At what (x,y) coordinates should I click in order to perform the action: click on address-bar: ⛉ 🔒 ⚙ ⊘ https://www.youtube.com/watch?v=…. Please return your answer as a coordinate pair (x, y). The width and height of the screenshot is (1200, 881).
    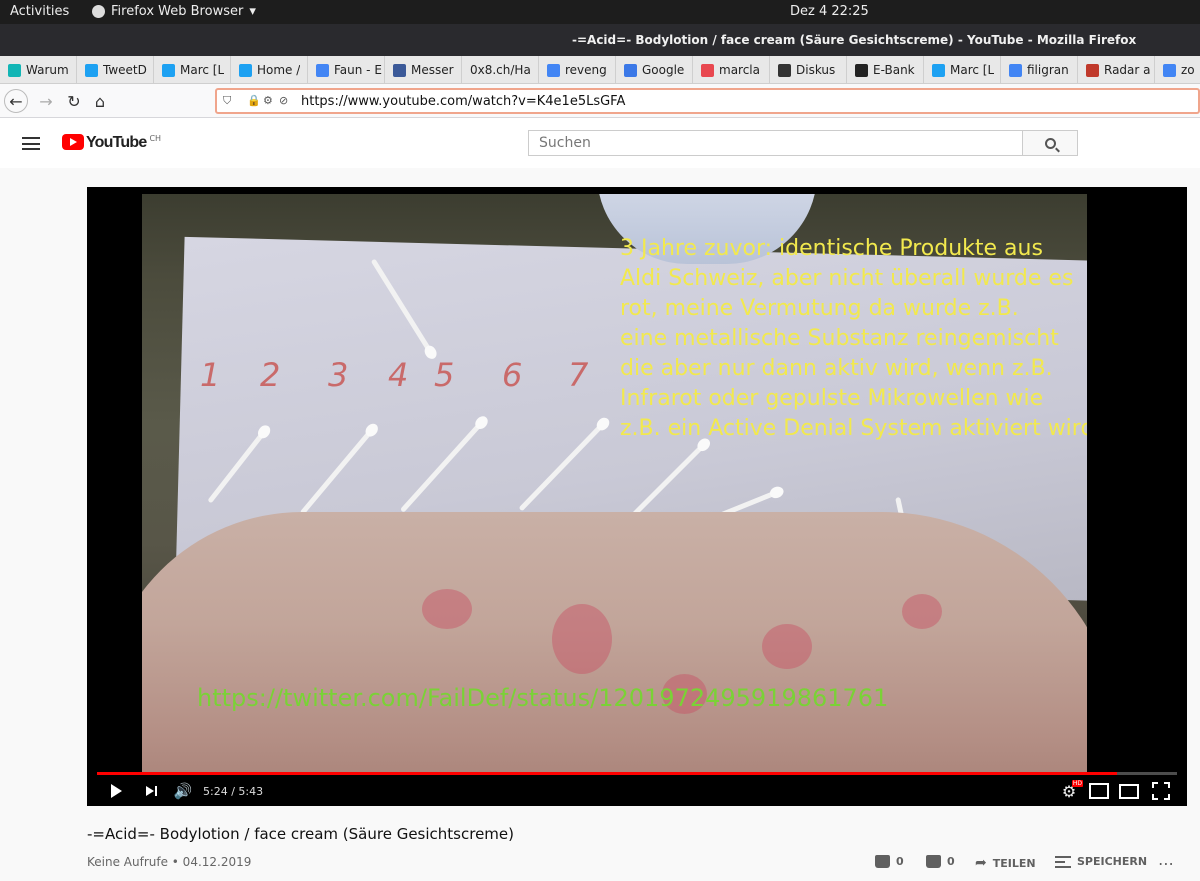
    Looking at the image, I should click on (707, 101).